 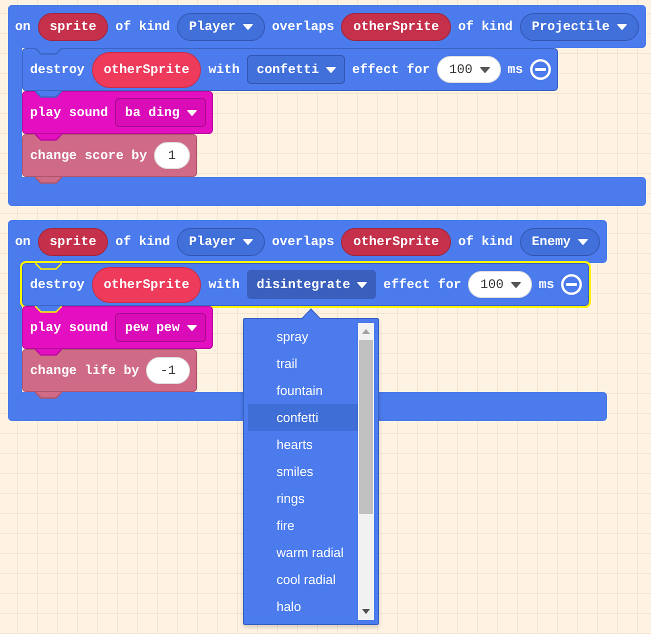 What do you see at coordinates (168, 370) in the screenshot?
I see `number-field: -1` at bounding box center [168, 370].